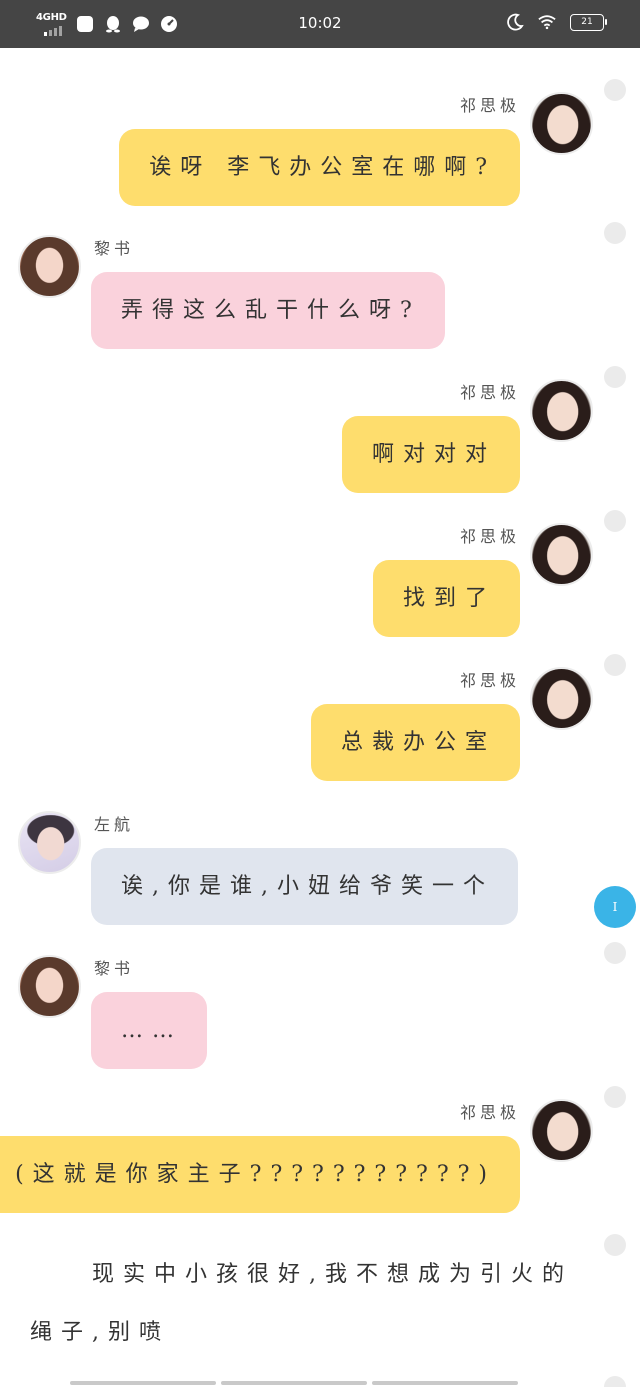  I want to click on message-bubble: 弄得这么乱干什么呀?, so click(268, 310).